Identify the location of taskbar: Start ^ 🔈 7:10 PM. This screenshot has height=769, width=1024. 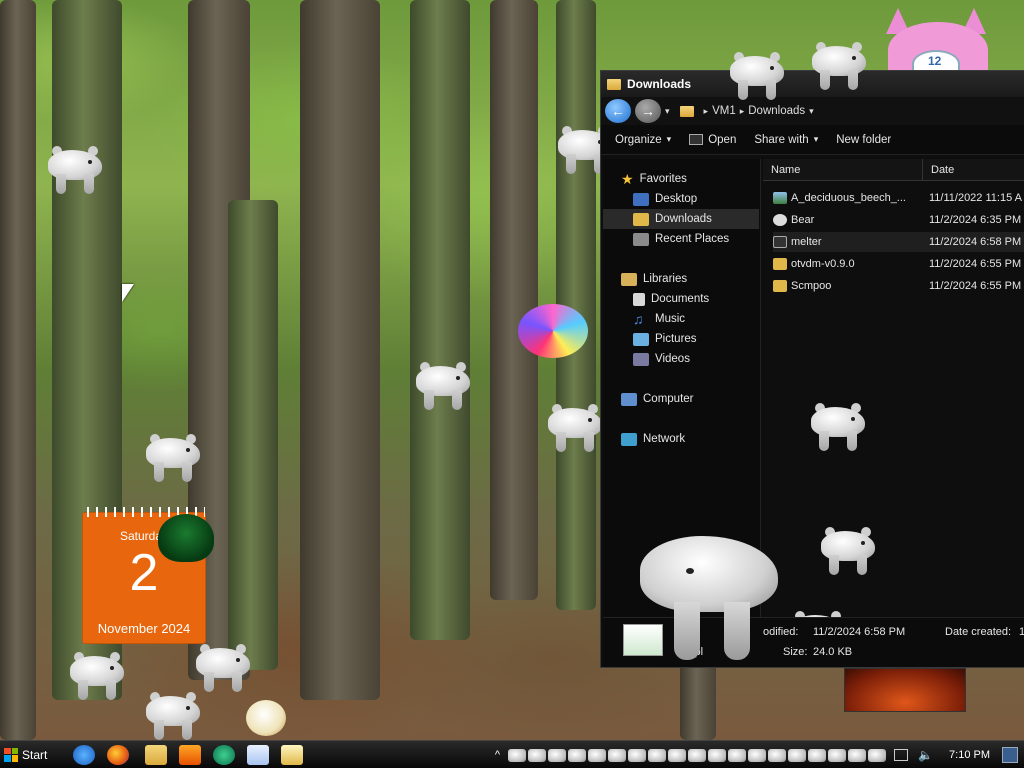
(512, 754).